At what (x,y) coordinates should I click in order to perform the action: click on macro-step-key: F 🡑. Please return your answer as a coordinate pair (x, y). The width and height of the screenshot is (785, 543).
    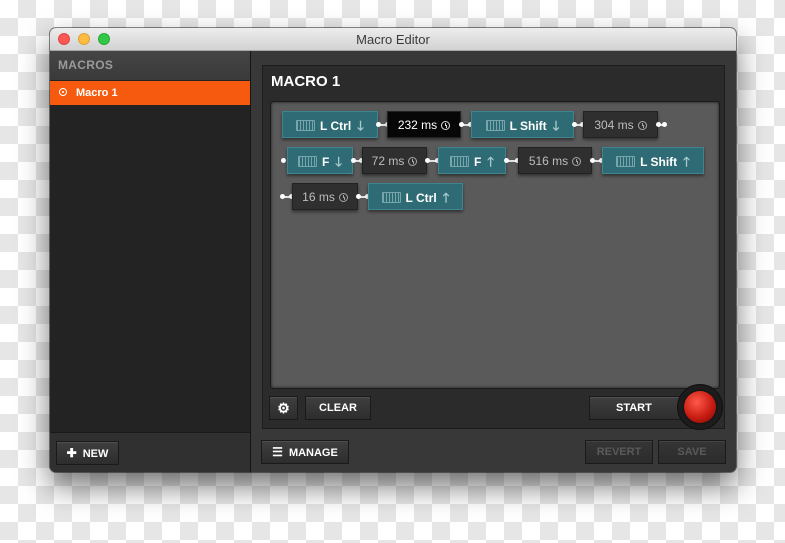
    Looking at the image, I should click on (472, 160).